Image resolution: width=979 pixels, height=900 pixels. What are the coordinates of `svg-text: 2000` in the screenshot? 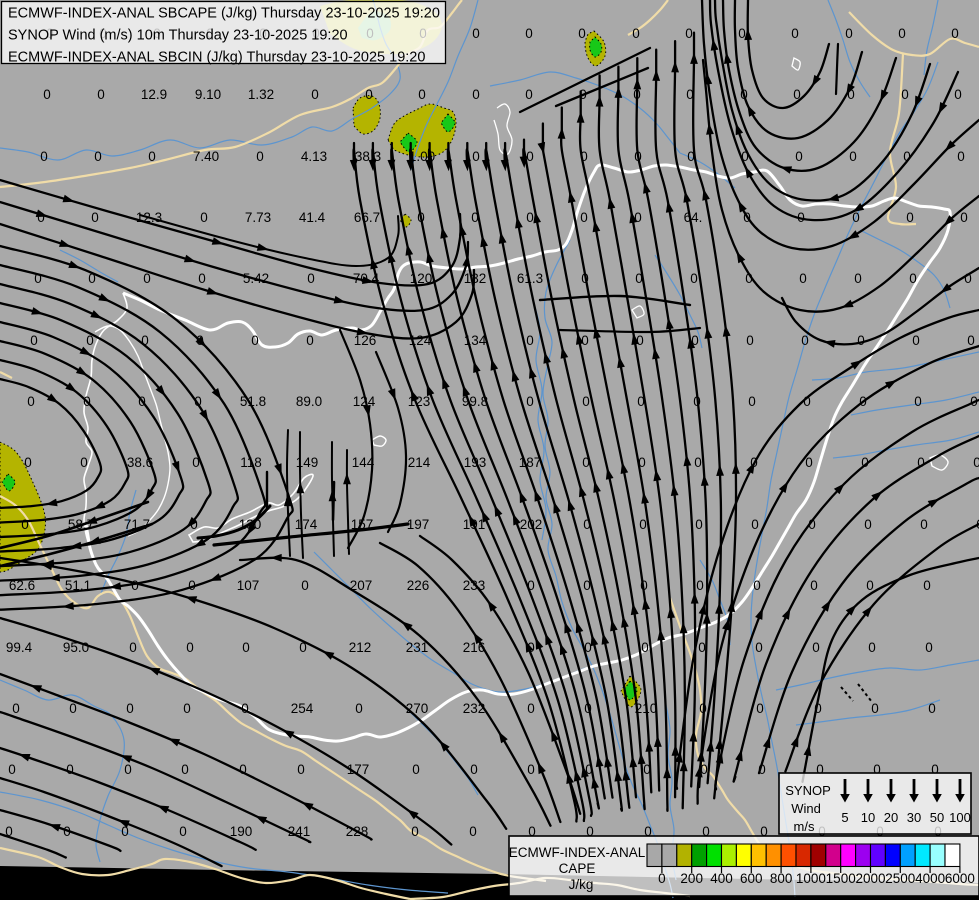 It's located at (870, 878).